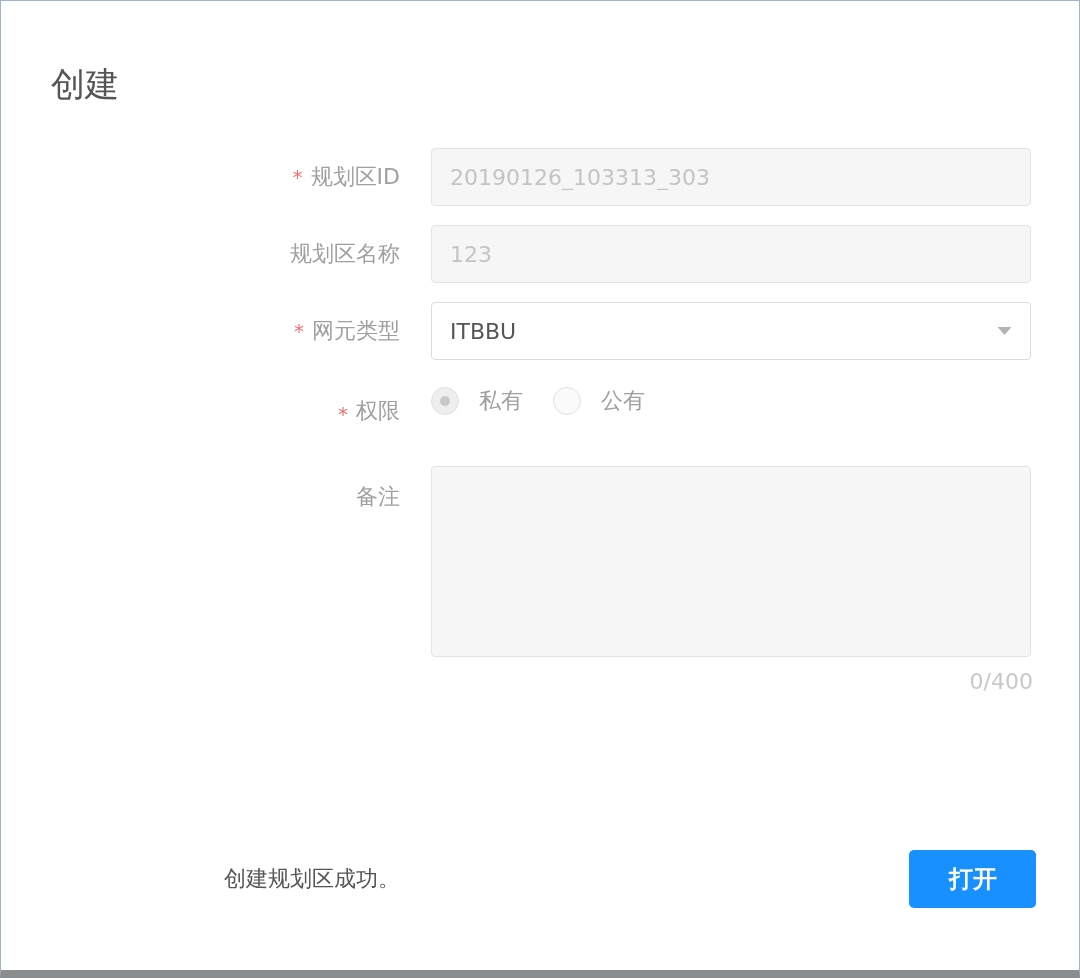 The width and height of the screenshot is (1080, 978). I want to click on caret-icon, so click(1004, 331).